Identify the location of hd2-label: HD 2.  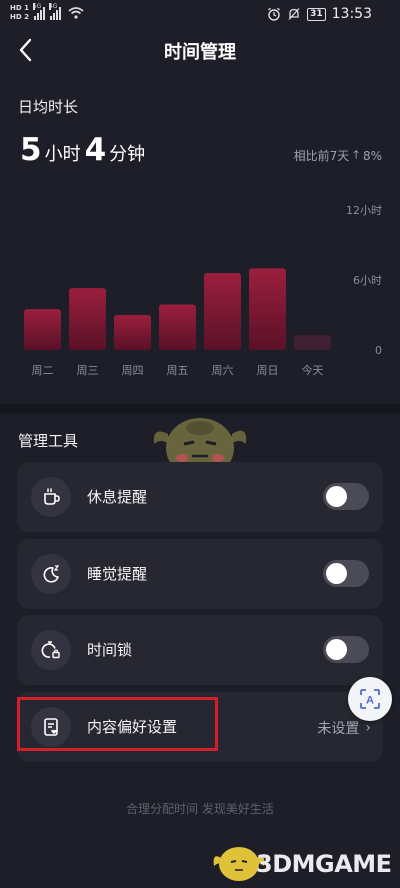
(19, 17).